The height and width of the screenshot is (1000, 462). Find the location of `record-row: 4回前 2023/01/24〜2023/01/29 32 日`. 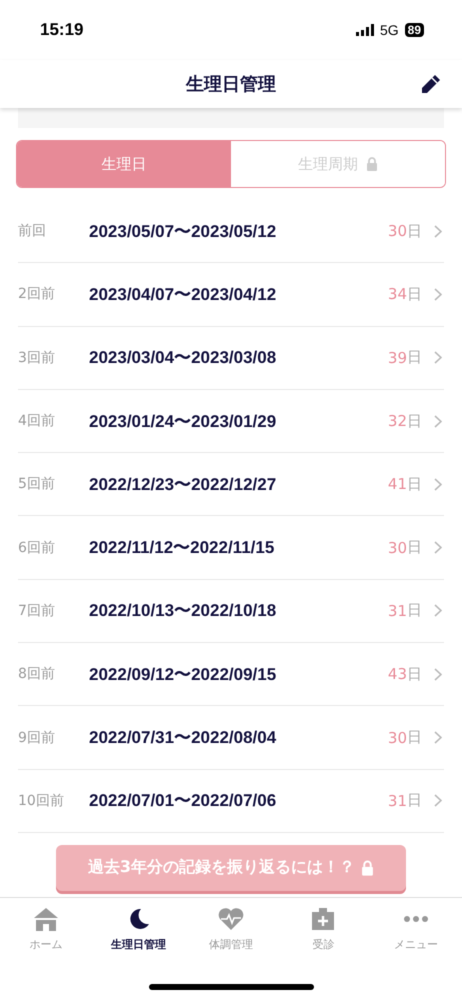

record-row: 4回前 2023/01/24〜2023/01/29 32 日 is located at coordinates (231, 422).